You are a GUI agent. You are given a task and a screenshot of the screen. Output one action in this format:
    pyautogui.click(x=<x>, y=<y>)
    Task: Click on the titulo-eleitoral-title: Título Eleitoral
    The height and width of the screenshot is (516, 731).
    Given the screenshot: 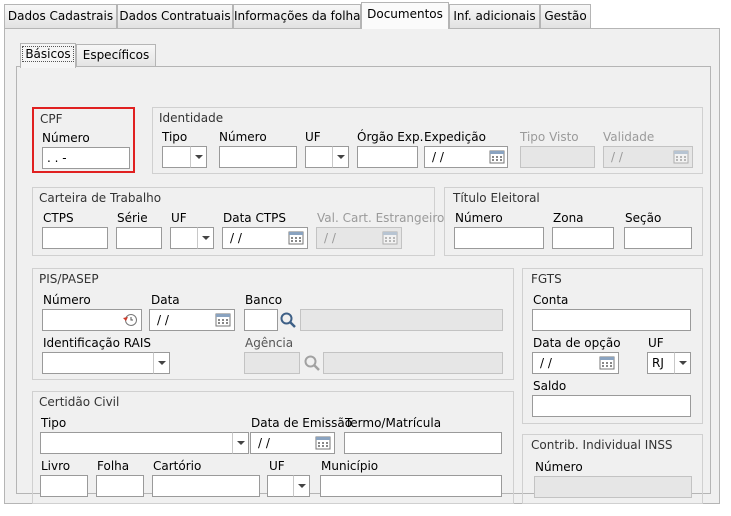 What is the action you would take?
    pyautogui.click(x=496, y=198)
    